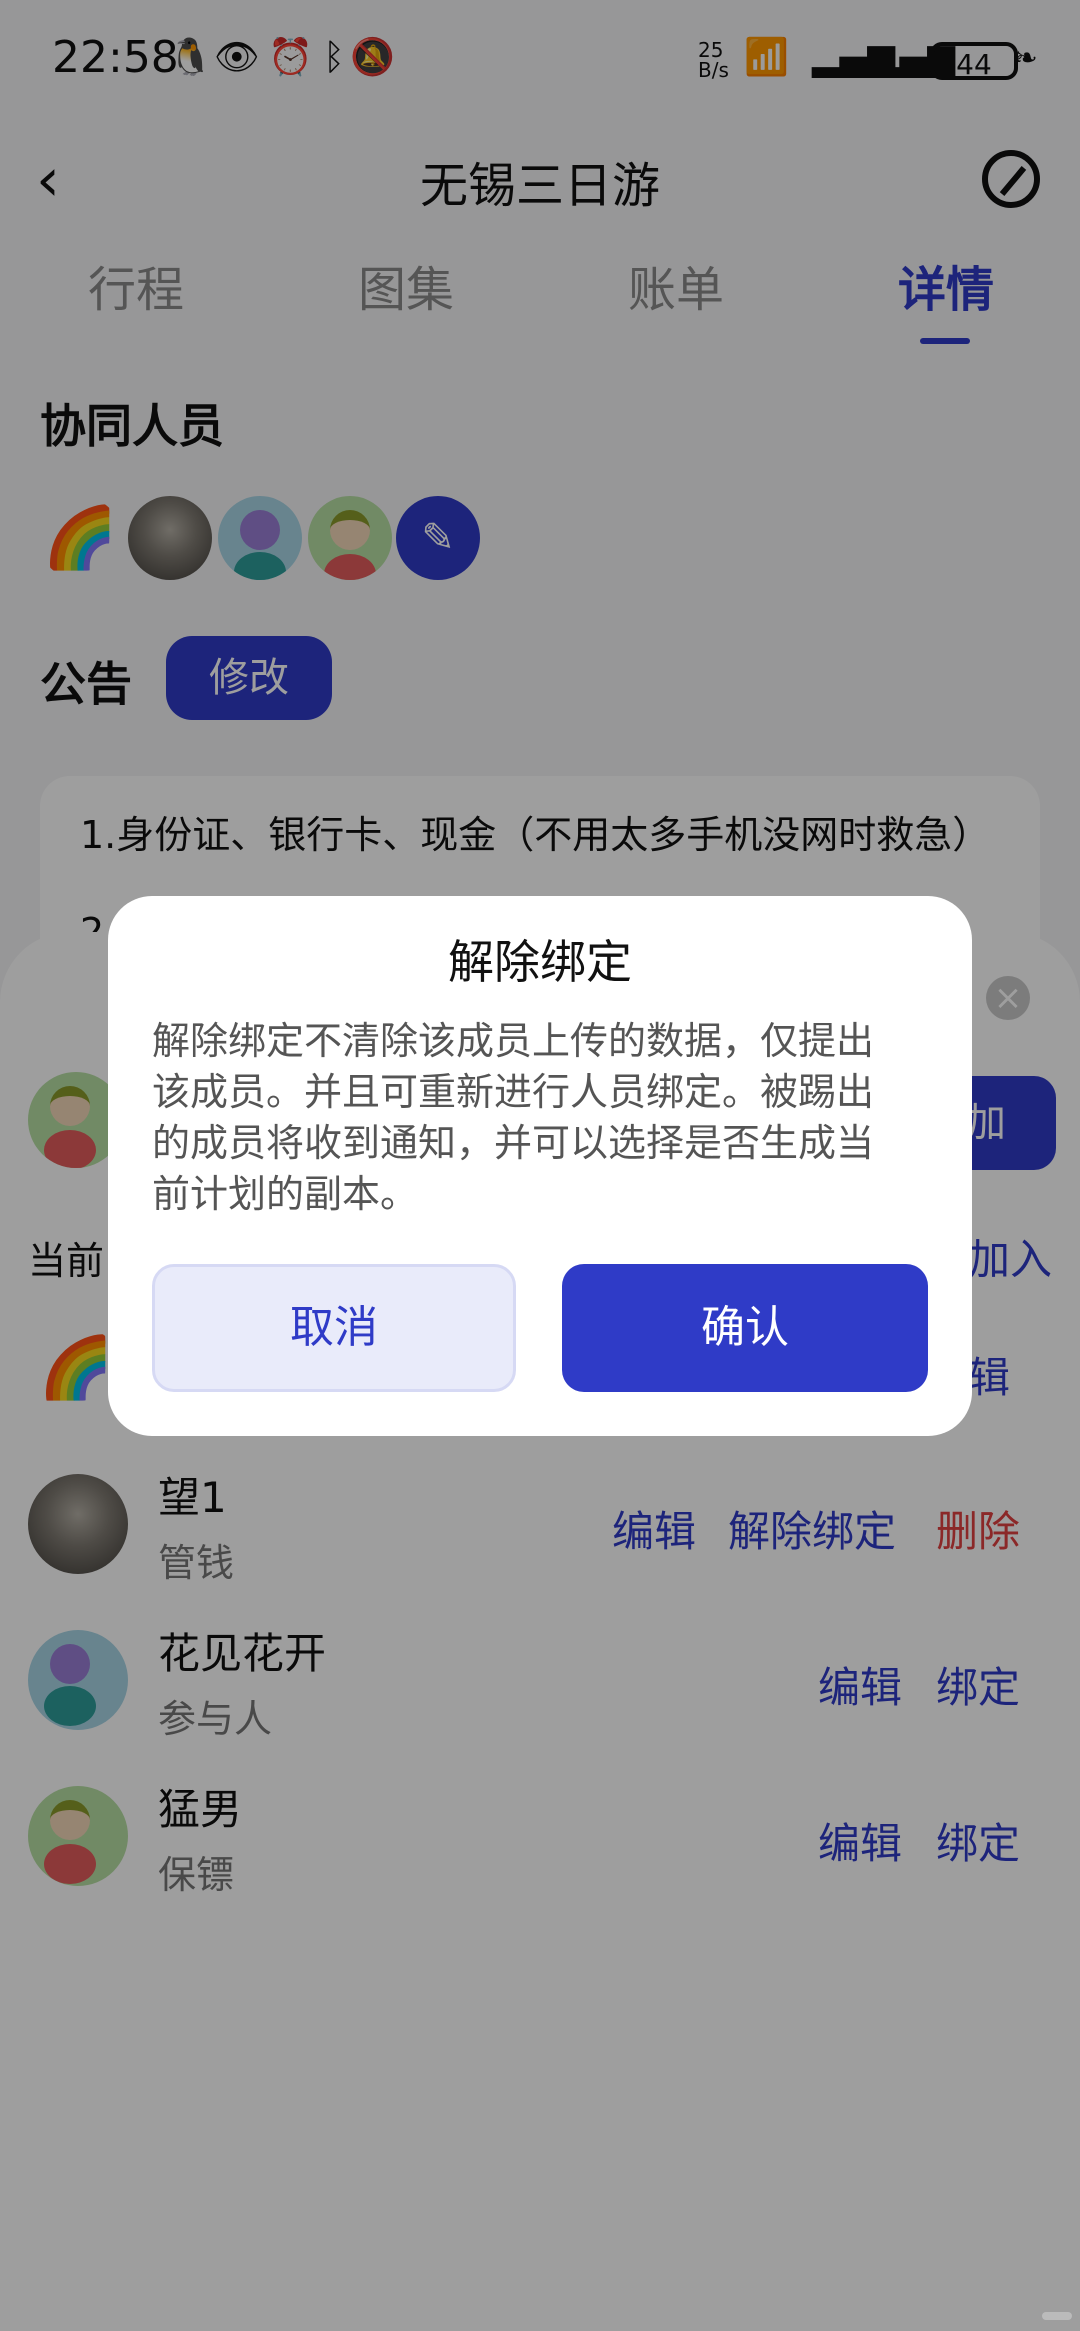 The height and width of the screenshot is (2331, 1080). Describe the element at coordinates (1057, 2316) in the screenshot. I see `home-indicator` at that location.